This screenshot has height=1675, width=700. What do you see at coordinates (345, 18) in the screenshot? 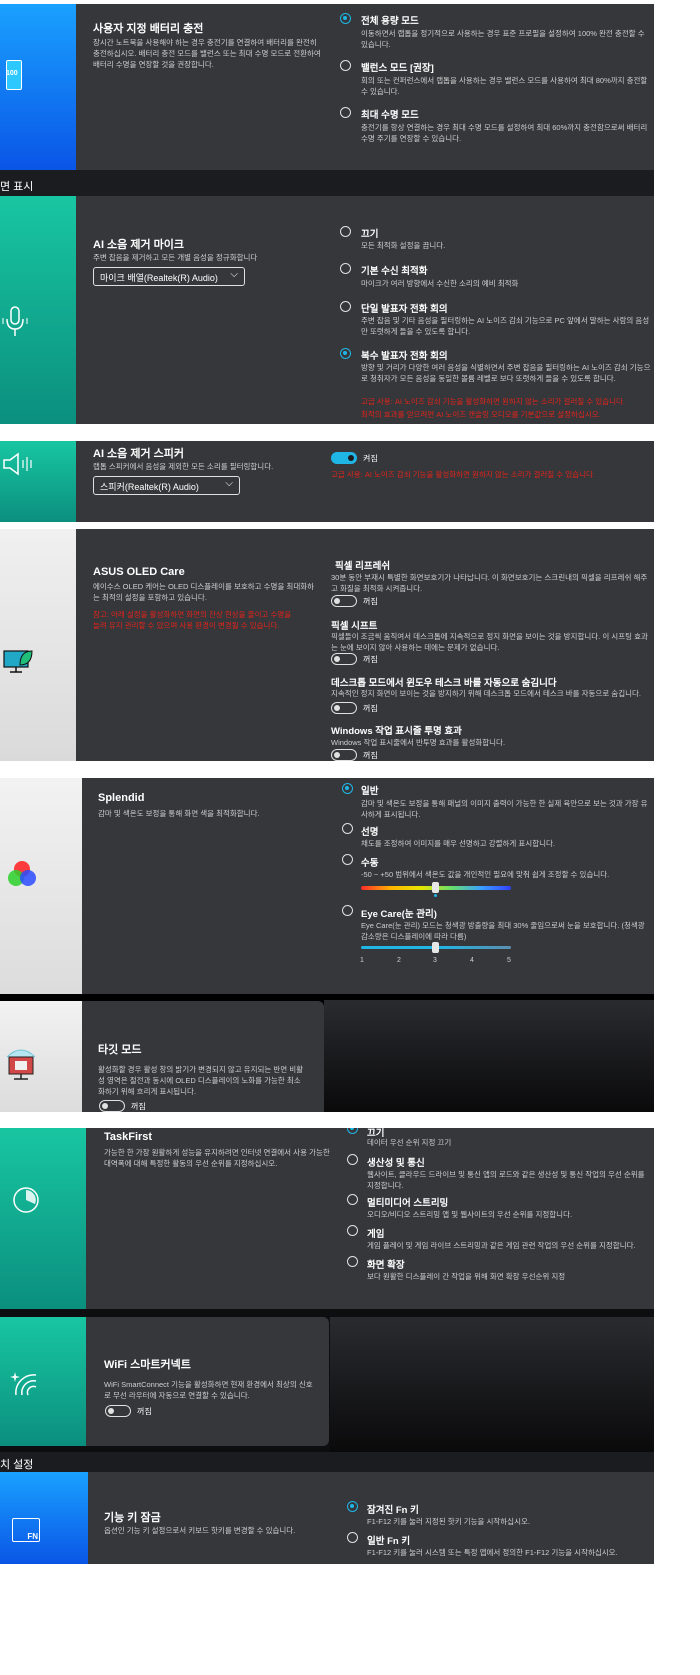
I see `radio-full-capacity` at bounding box center [345, 18].